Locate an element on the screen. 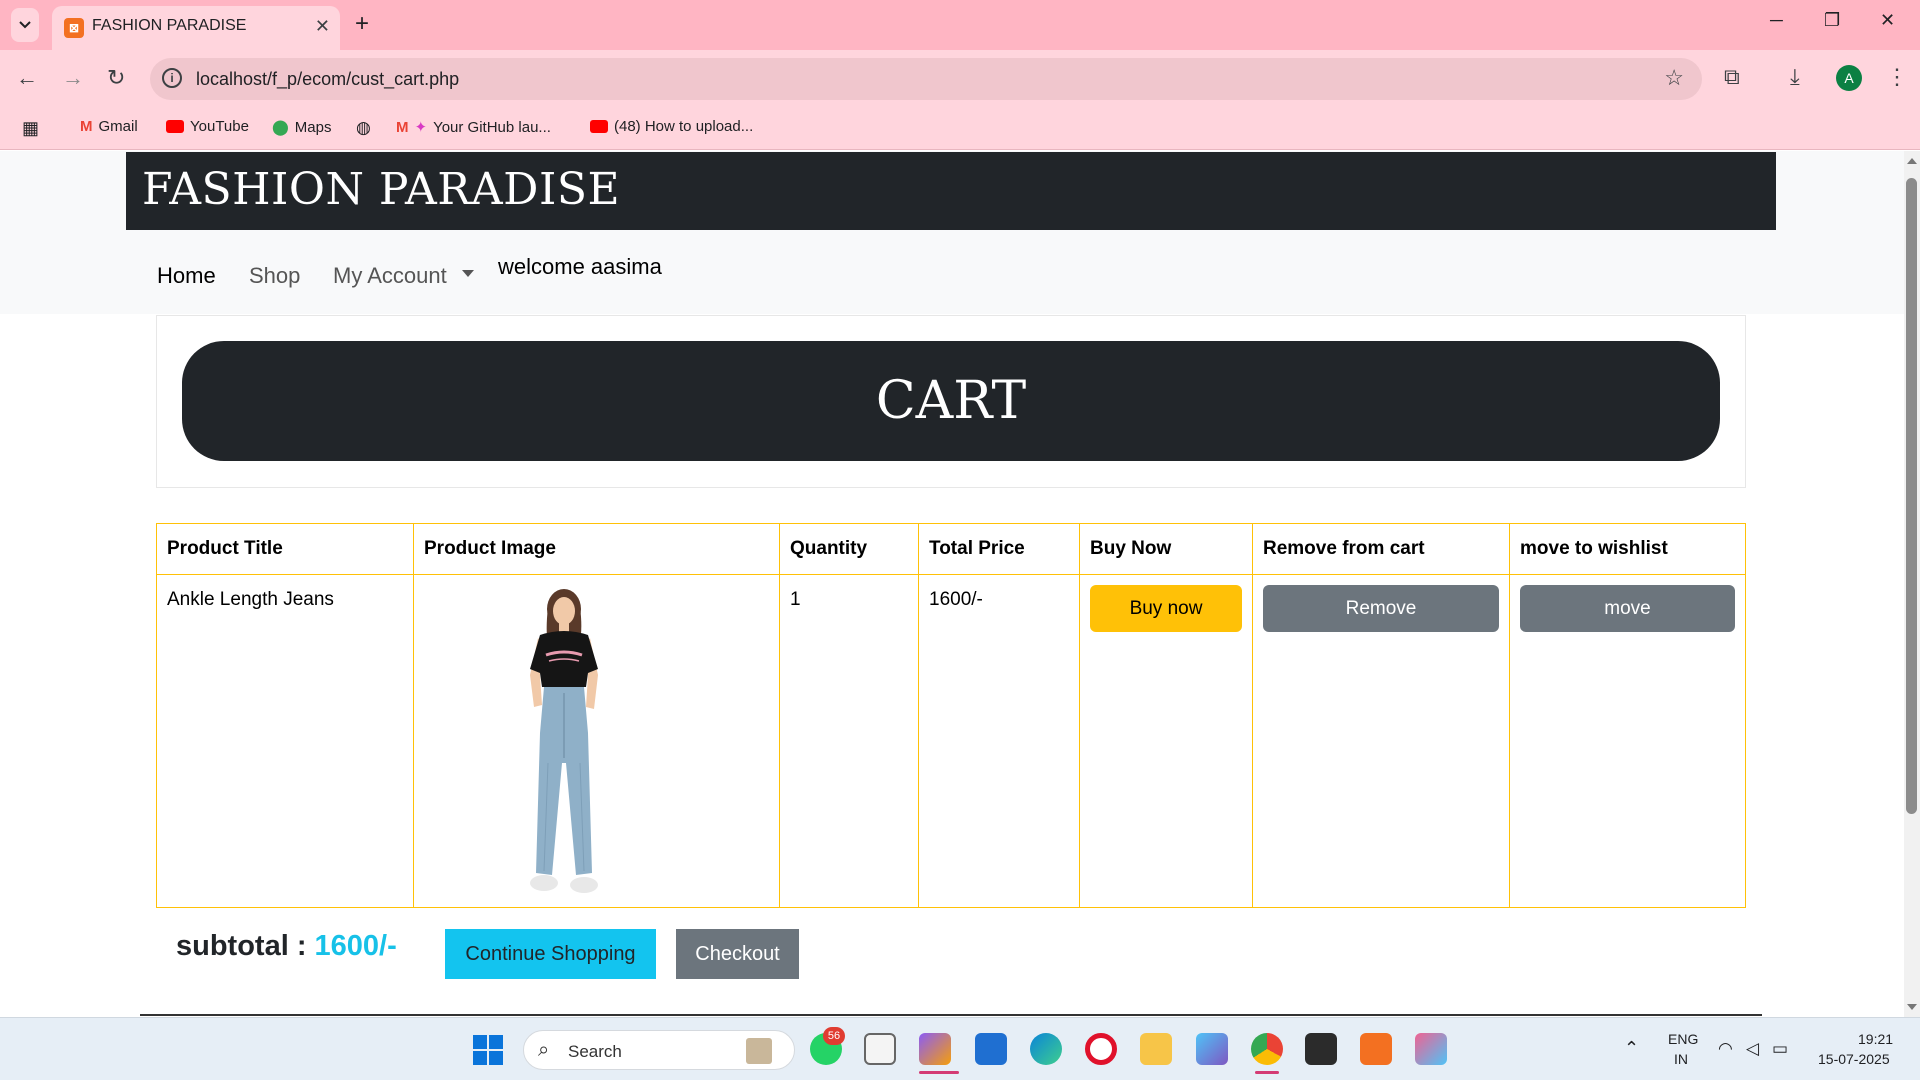 The height and width of the screenshot is (1080, 1920). browser-tab: ⊠ FASHION PARADISE ✕ is located at coordinates (196, 28).